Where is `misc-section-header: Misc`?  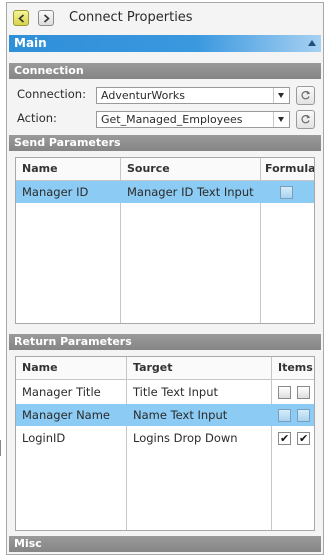
misc-section-header: Misc is located at coordinates (165, 544).